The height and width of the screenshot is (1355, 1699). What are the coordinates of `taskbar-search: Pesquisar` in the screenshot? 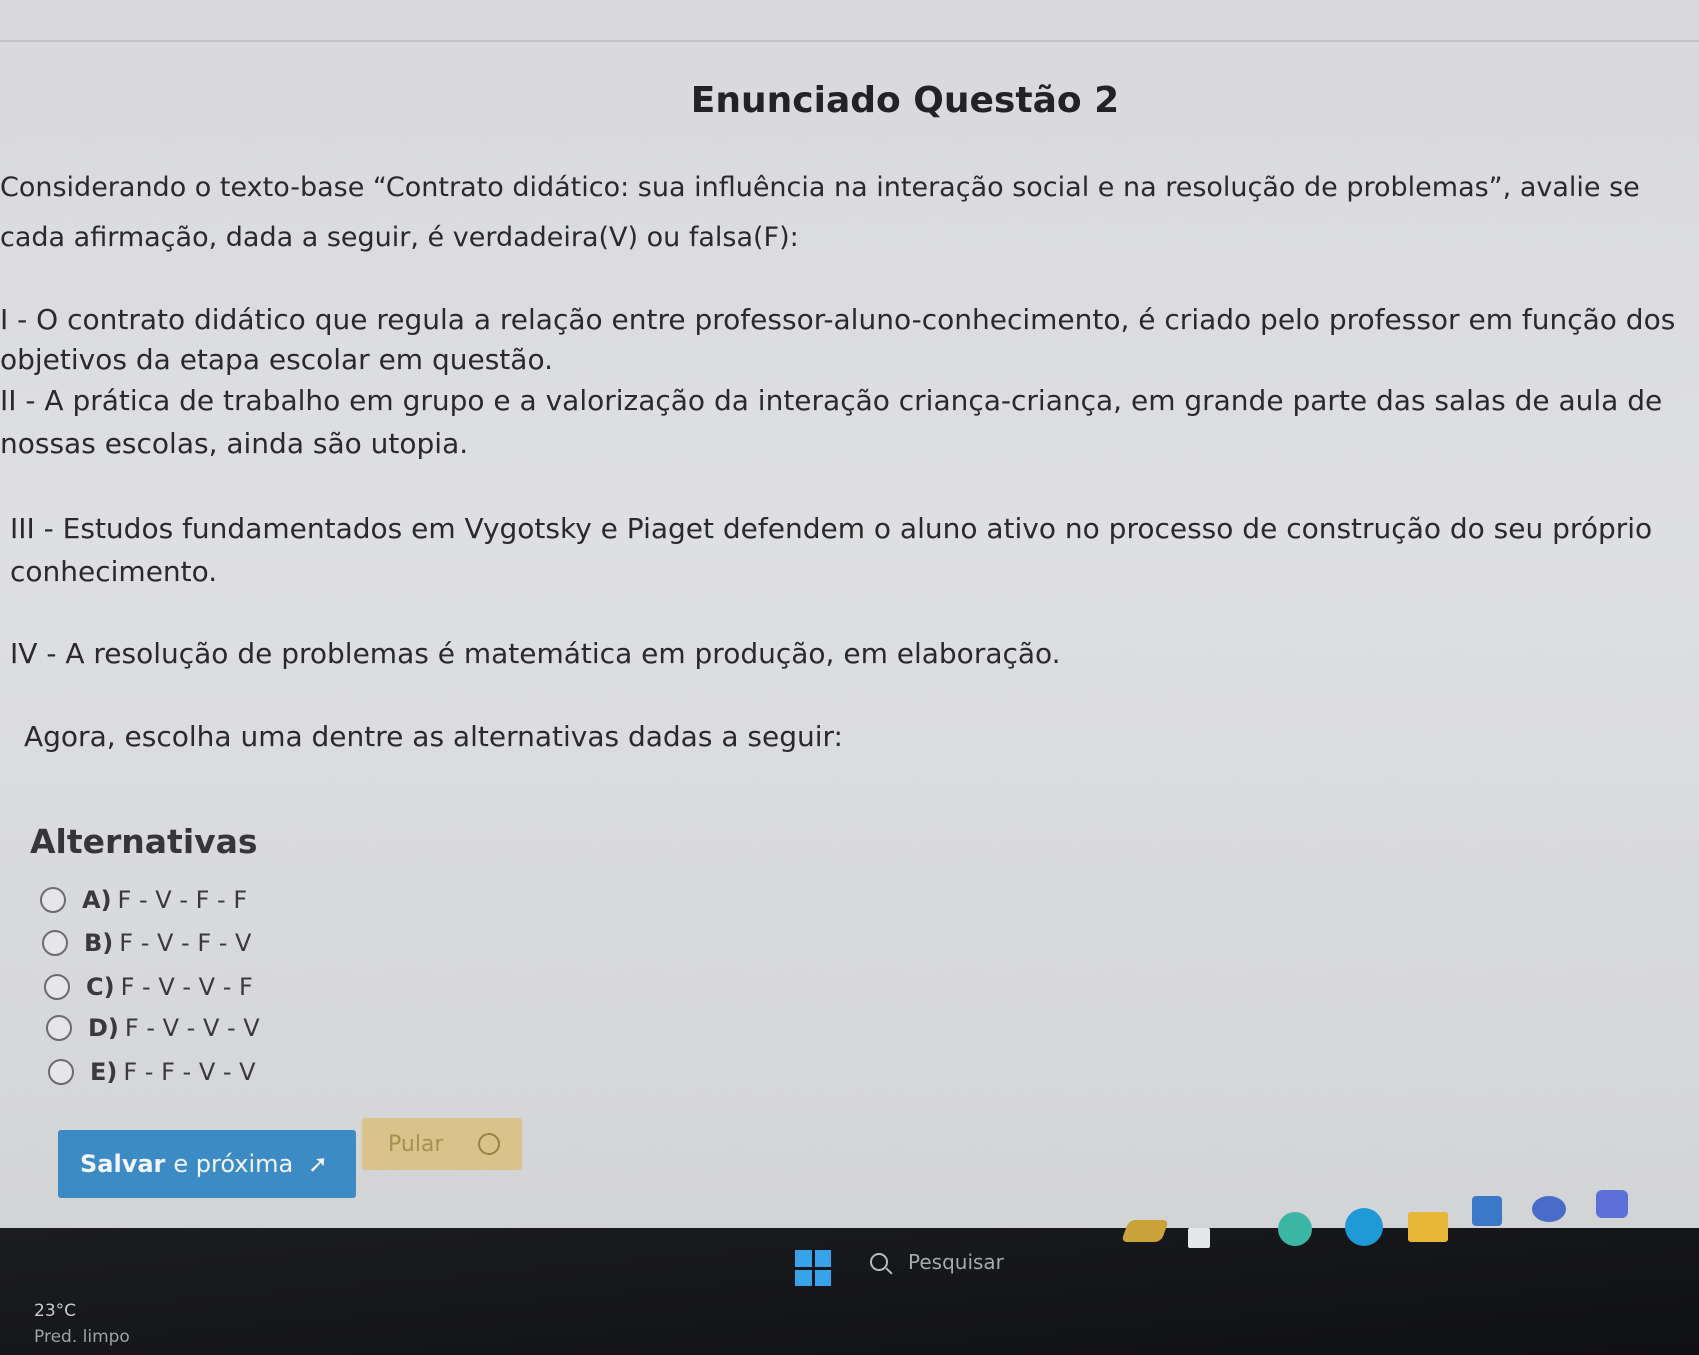 It's located at (990, 1262).